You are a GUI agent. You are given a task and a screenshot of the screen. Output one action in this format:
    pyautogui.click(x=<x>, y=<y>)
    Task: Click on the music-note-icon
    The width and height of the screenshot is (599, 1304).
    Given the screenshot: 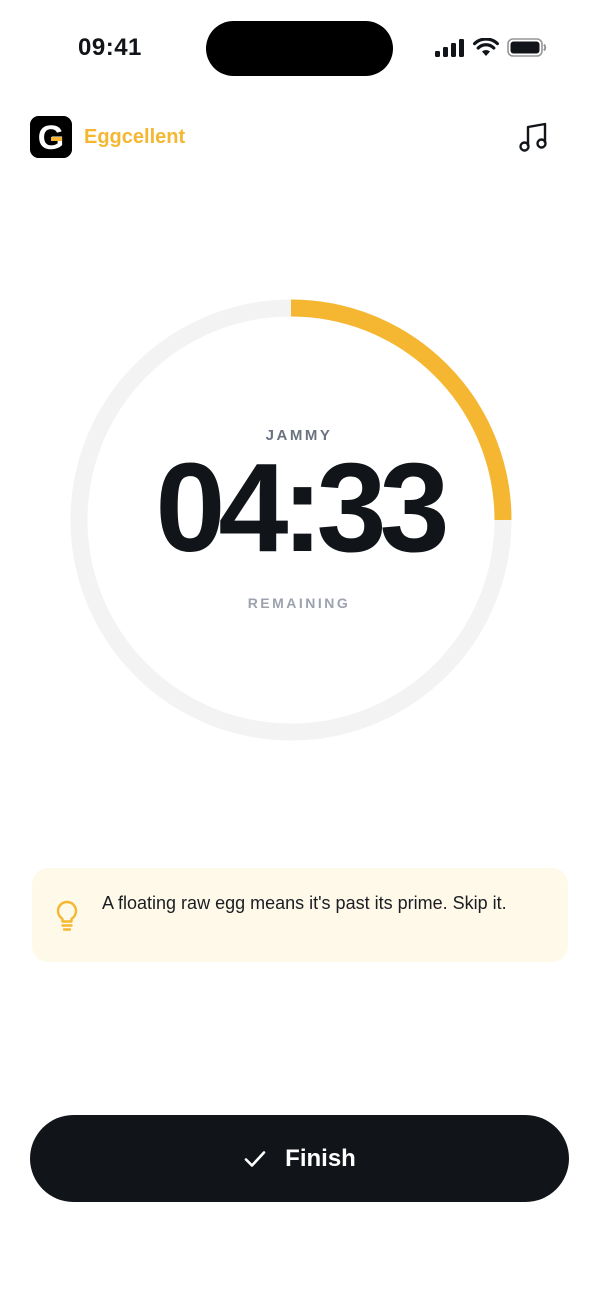 What is the action you would take?
    pyautogui.click(x=533, y=137)
    